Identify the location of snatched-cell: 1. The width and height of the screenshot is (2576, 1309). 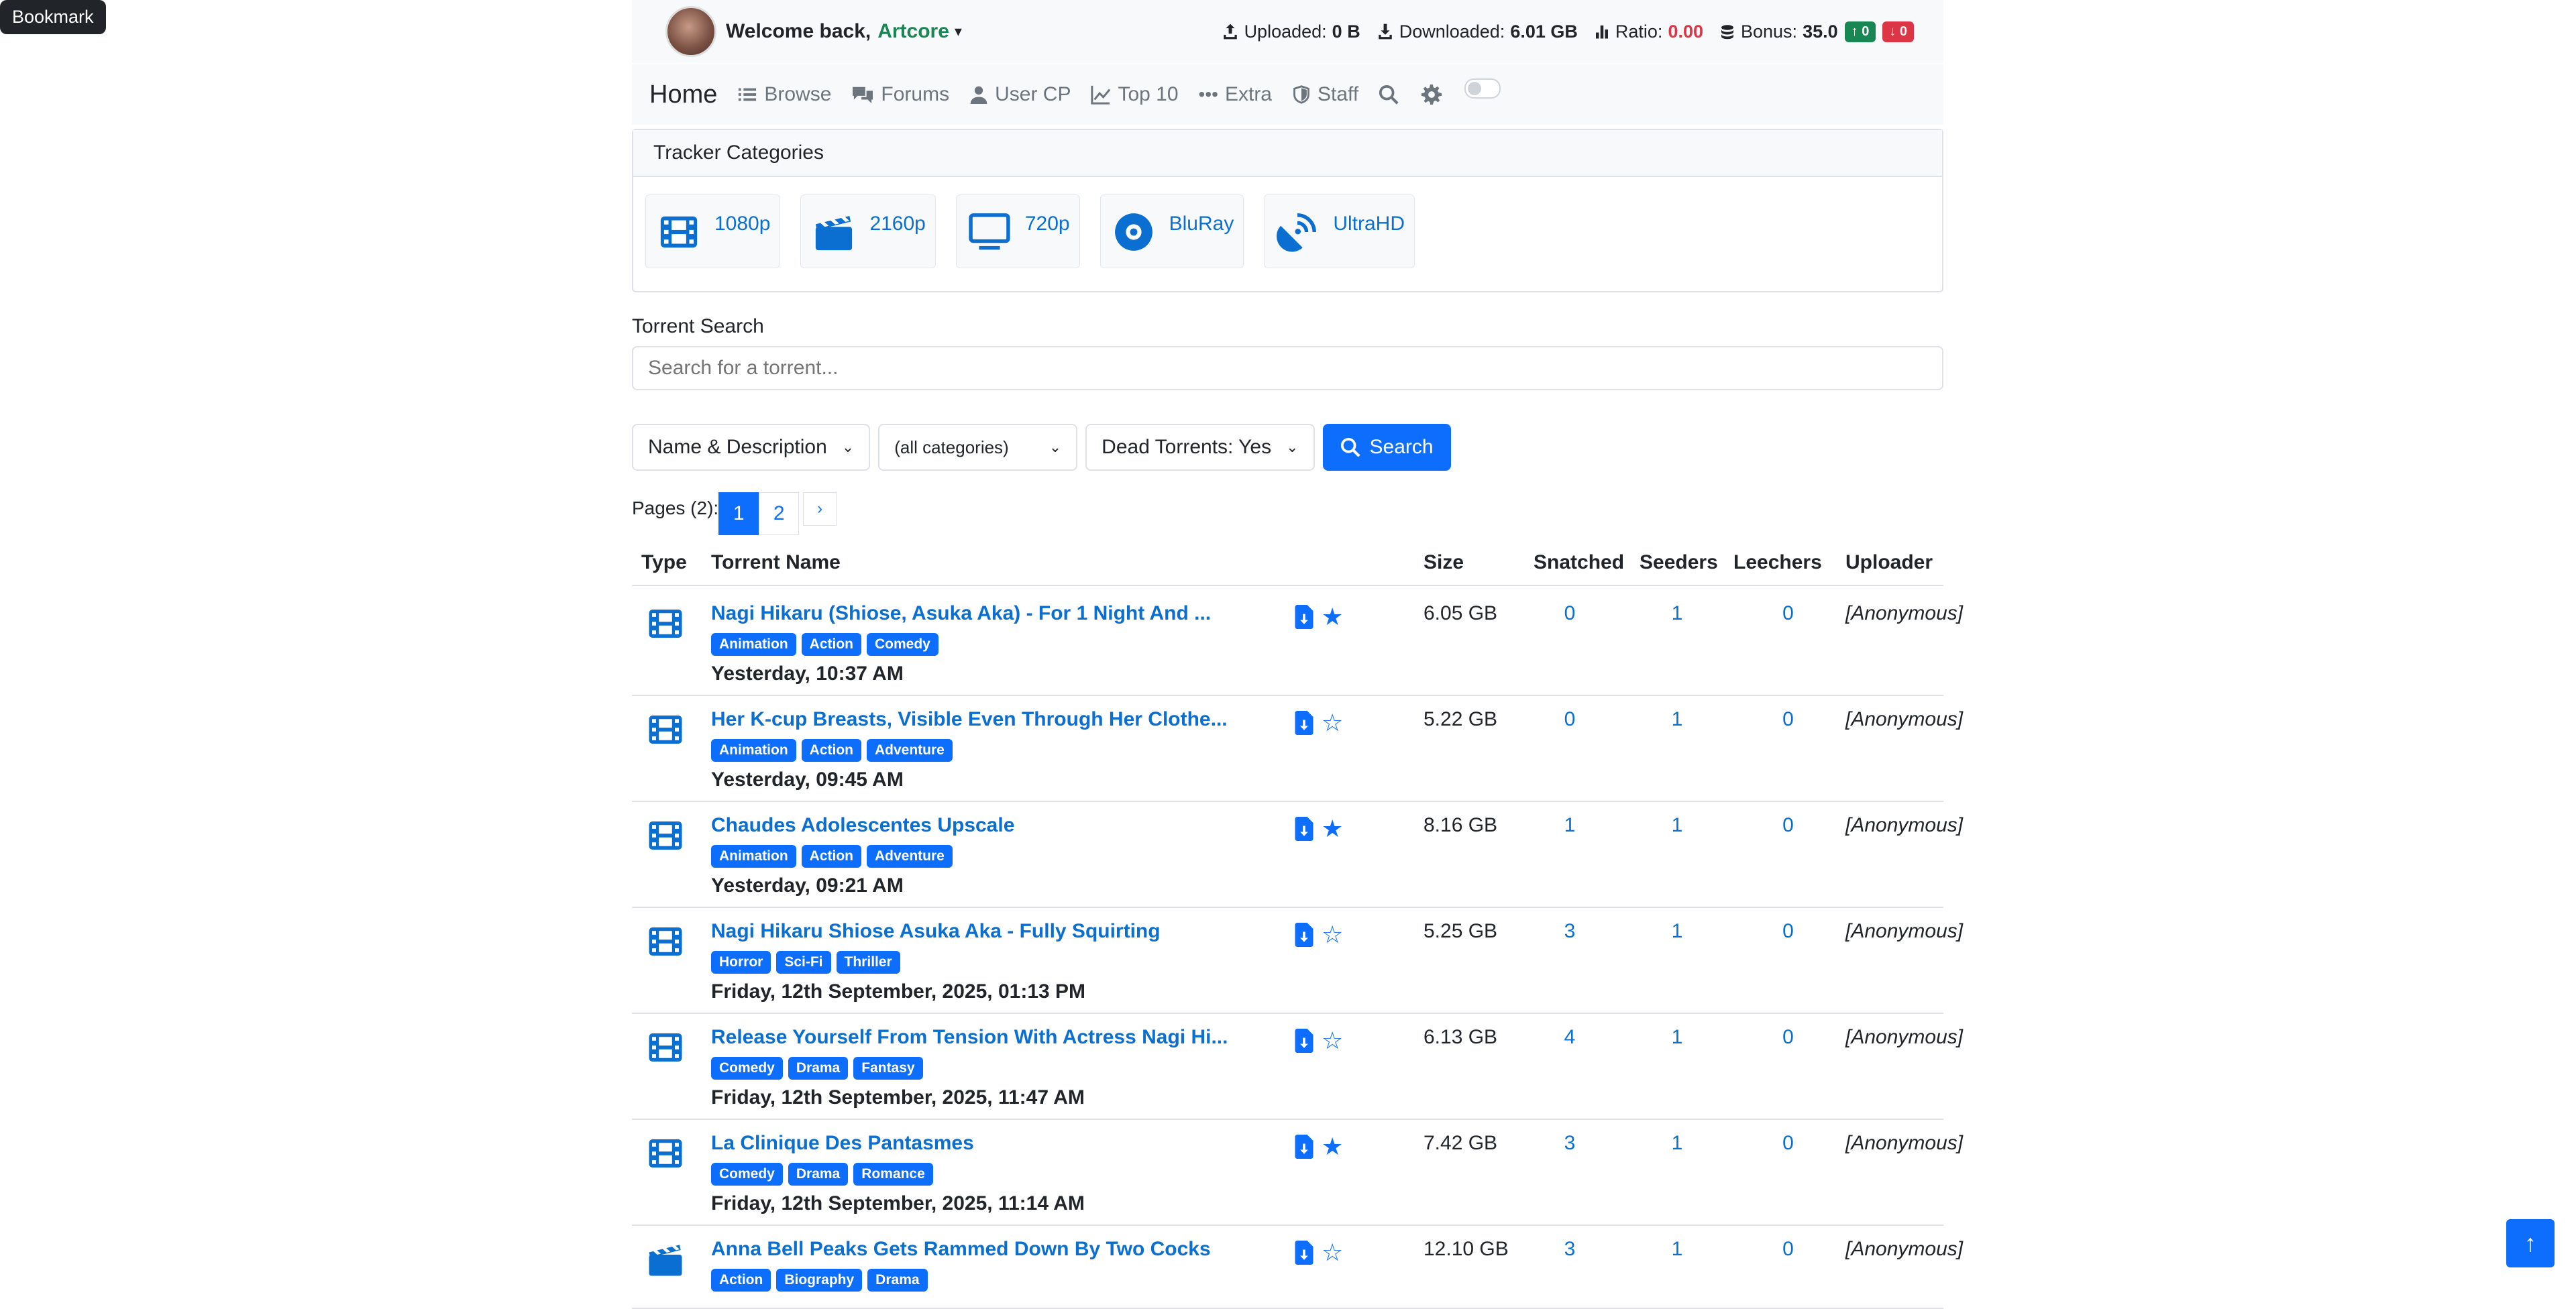
(1569, 854).